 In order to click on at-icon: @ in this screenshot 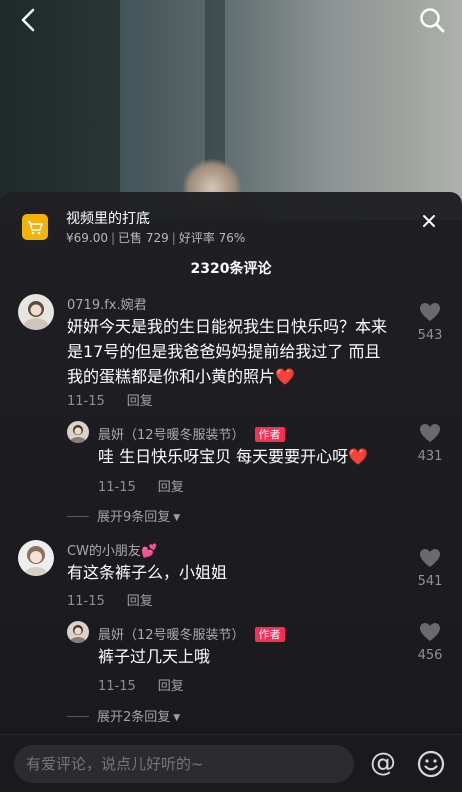, I will do `click(383, 764)`.